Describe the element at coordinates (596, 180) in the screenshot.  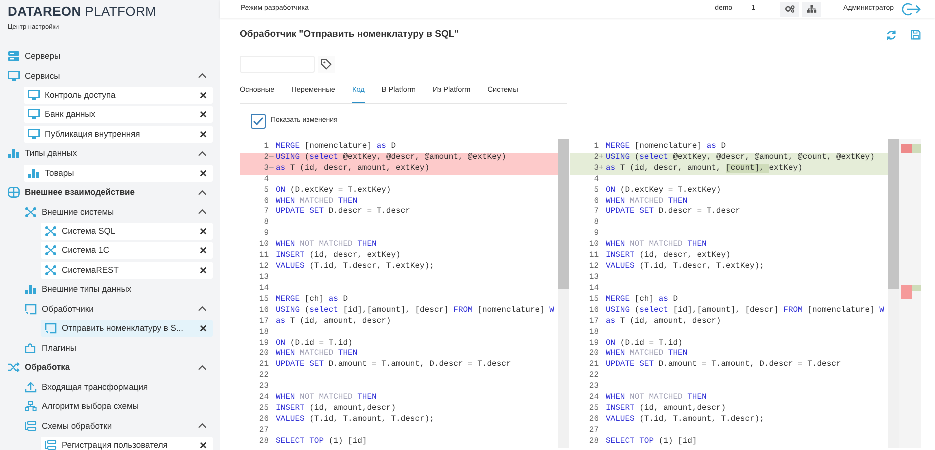
I see `line-number: 4` at that location.